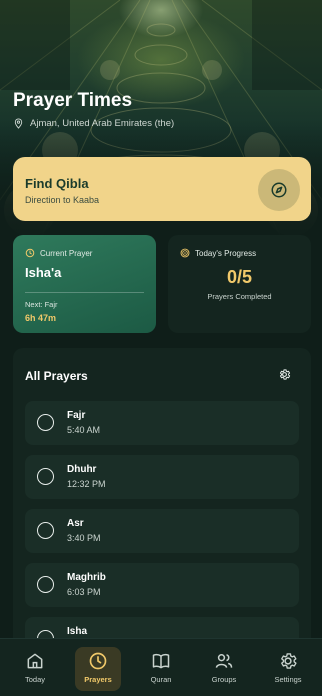 The image size is (322, 696). What do you see at coordinates (77, 631) in the screenshot?
I see `prayer-name: Isha` at bounding box center [77, 631].